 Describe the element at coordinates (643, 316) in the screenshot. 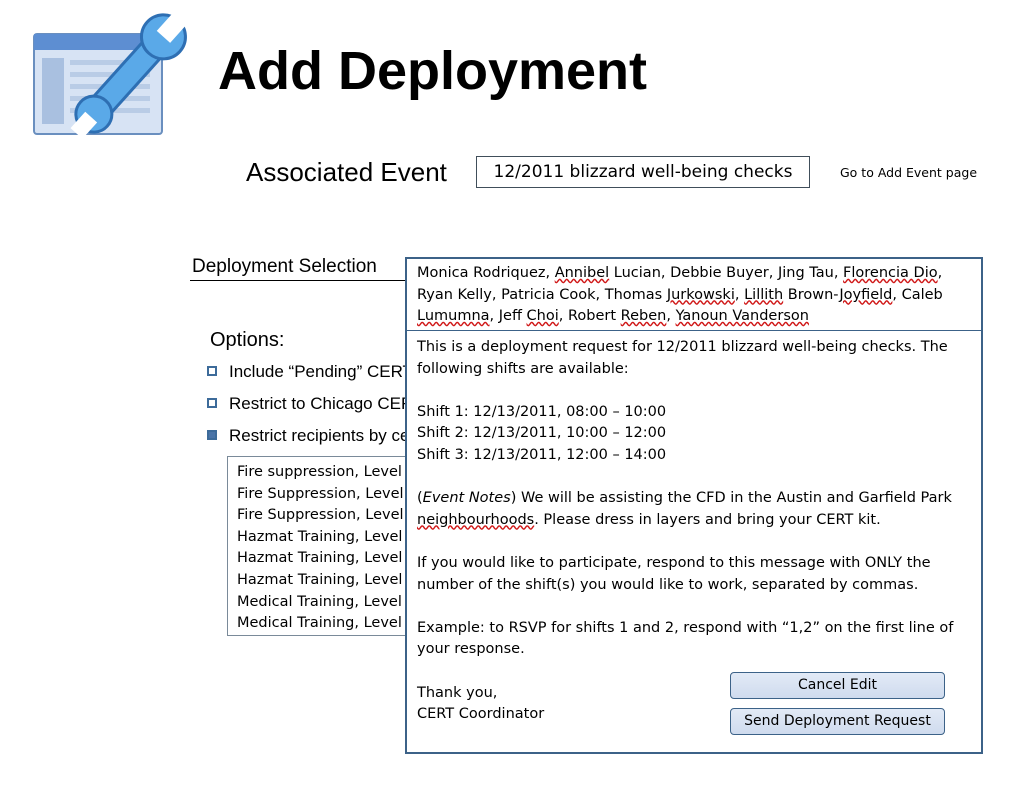

I see `recipient-name: Reben` at that location.